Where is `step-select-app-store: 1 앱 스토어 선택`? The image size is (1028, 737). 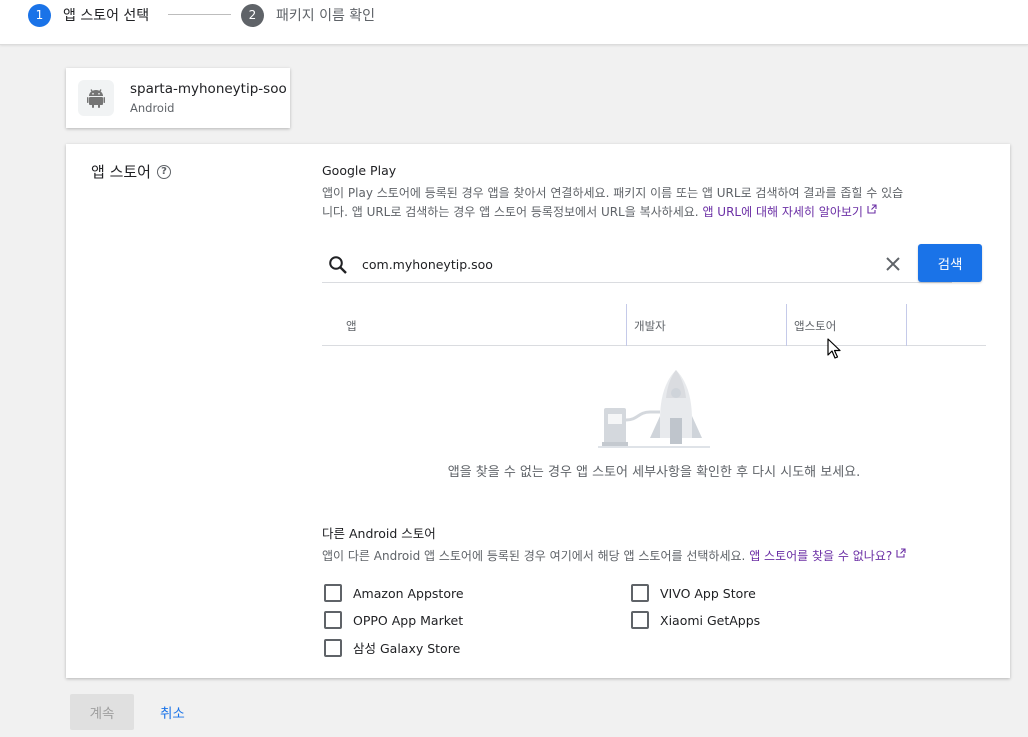
step-select-app-store: 1 앱 스토어 선택 is located at coordinates (88, 15).